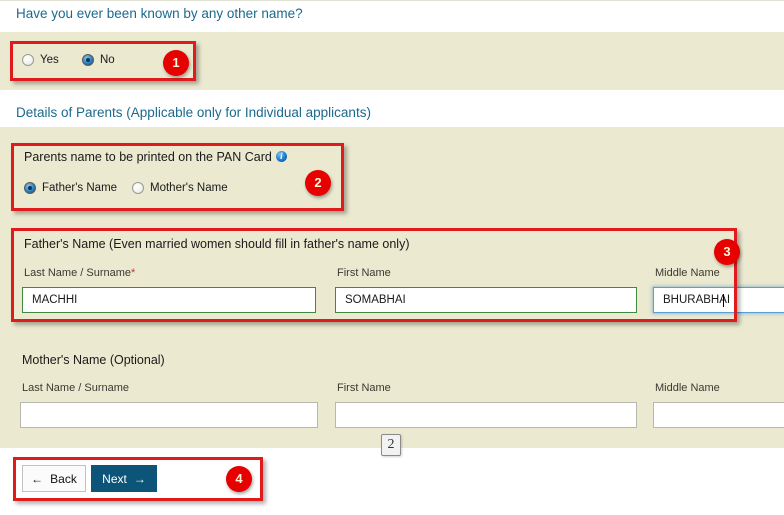 The height and width of the screenshot is (515, 784). I want to click on radio-other-name-yes: Yes, so click(40, 60).